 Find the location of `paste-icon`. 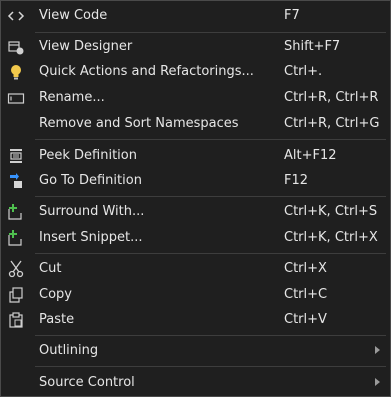

paste-icon is located at coordinates (16, 320).